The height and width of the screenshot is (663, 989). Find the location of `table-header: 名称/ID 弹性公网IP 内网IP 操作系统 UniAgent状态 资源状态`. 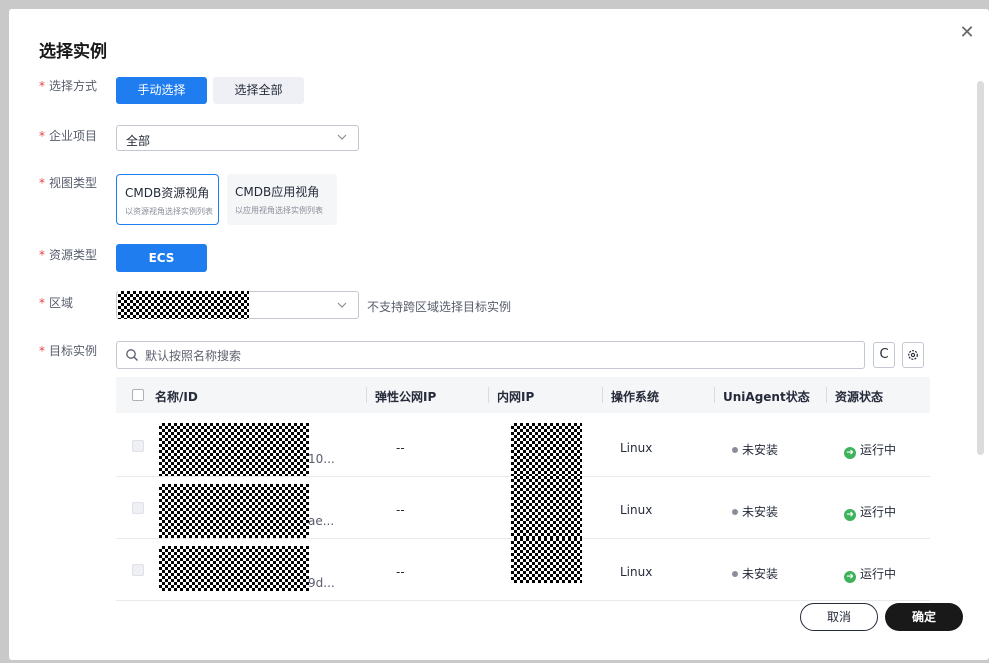

table-header: 名称/ID 弹性公网IP 内网IP 操作系统 UniAgent状态 资源状态 is located at coordinates (523, 395).